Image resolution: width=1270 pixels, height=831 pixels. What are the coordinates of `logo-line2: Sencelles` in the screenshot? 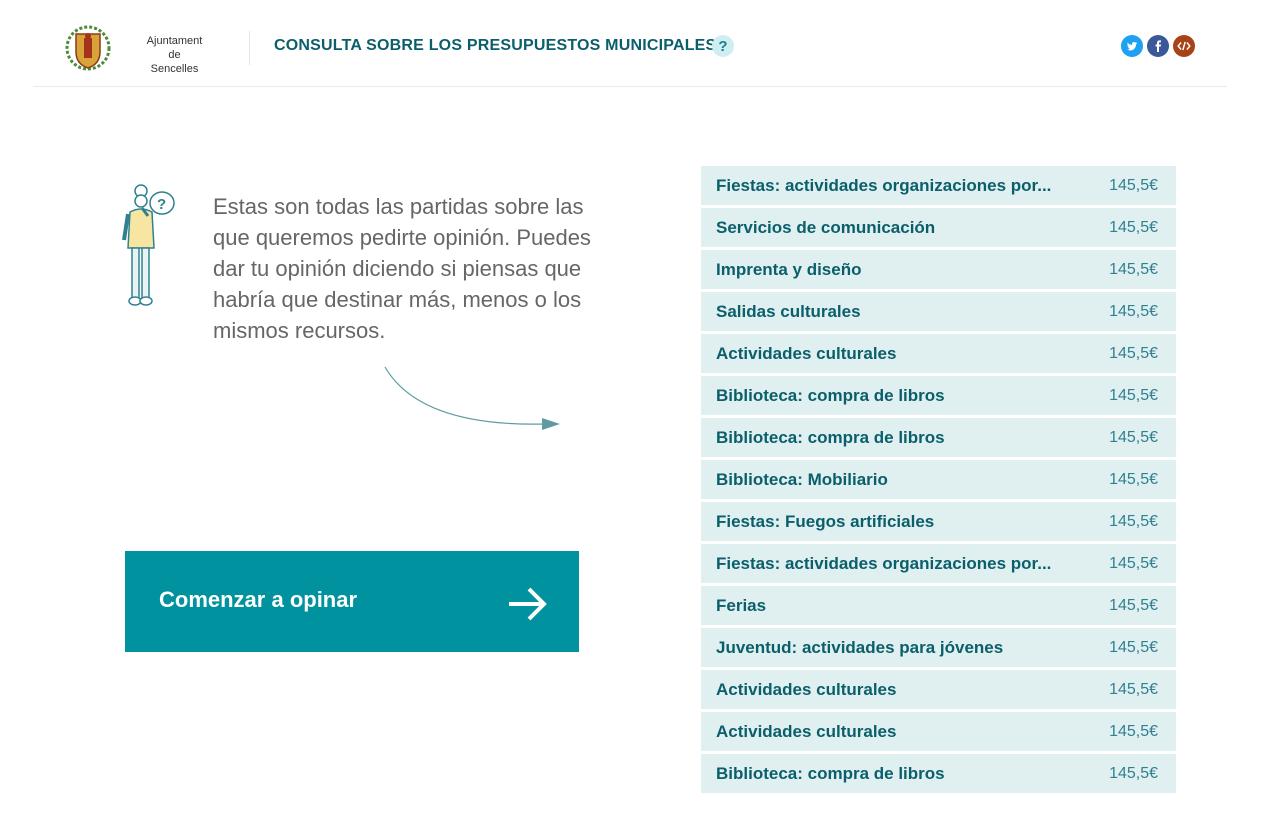 It's located at (174, 69).